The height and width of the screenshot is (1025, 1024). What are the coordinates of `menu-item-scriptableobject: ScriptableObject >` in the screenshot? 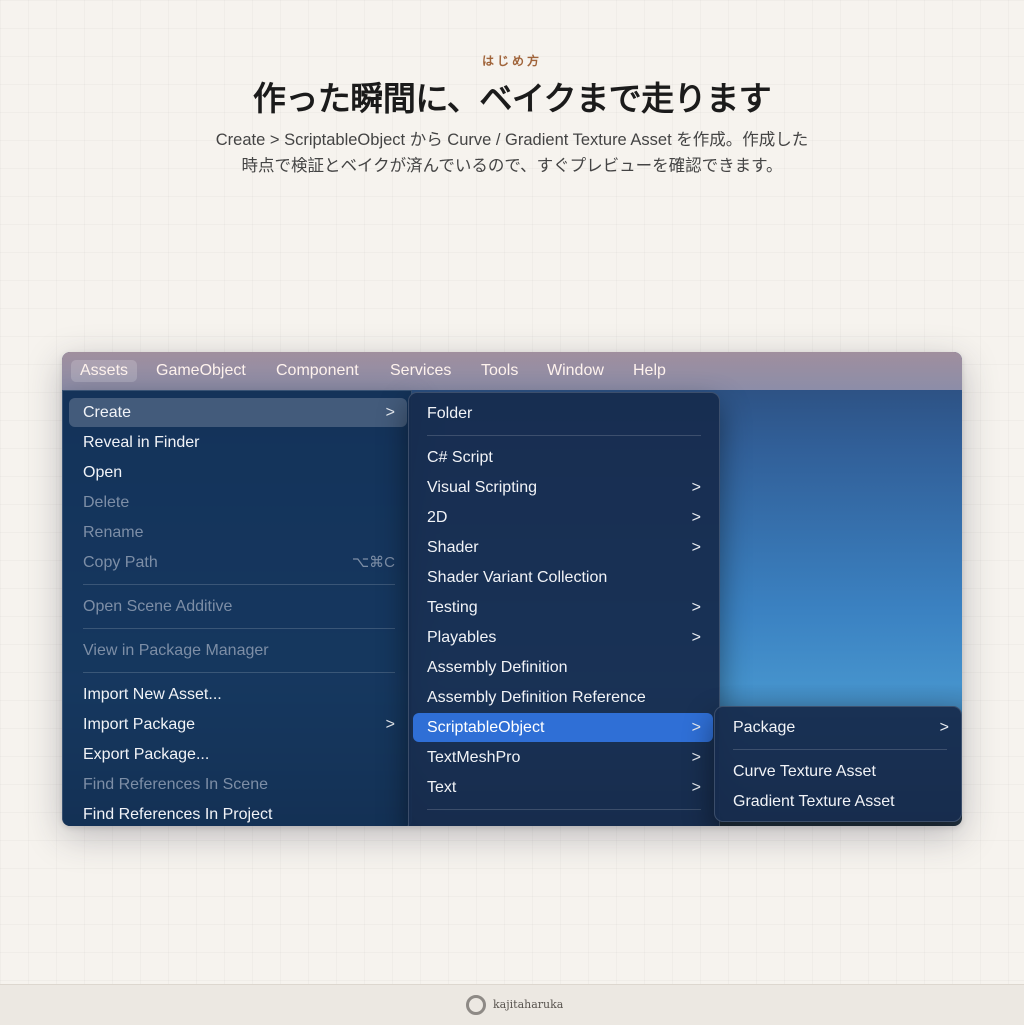 It's located at (563, 727).